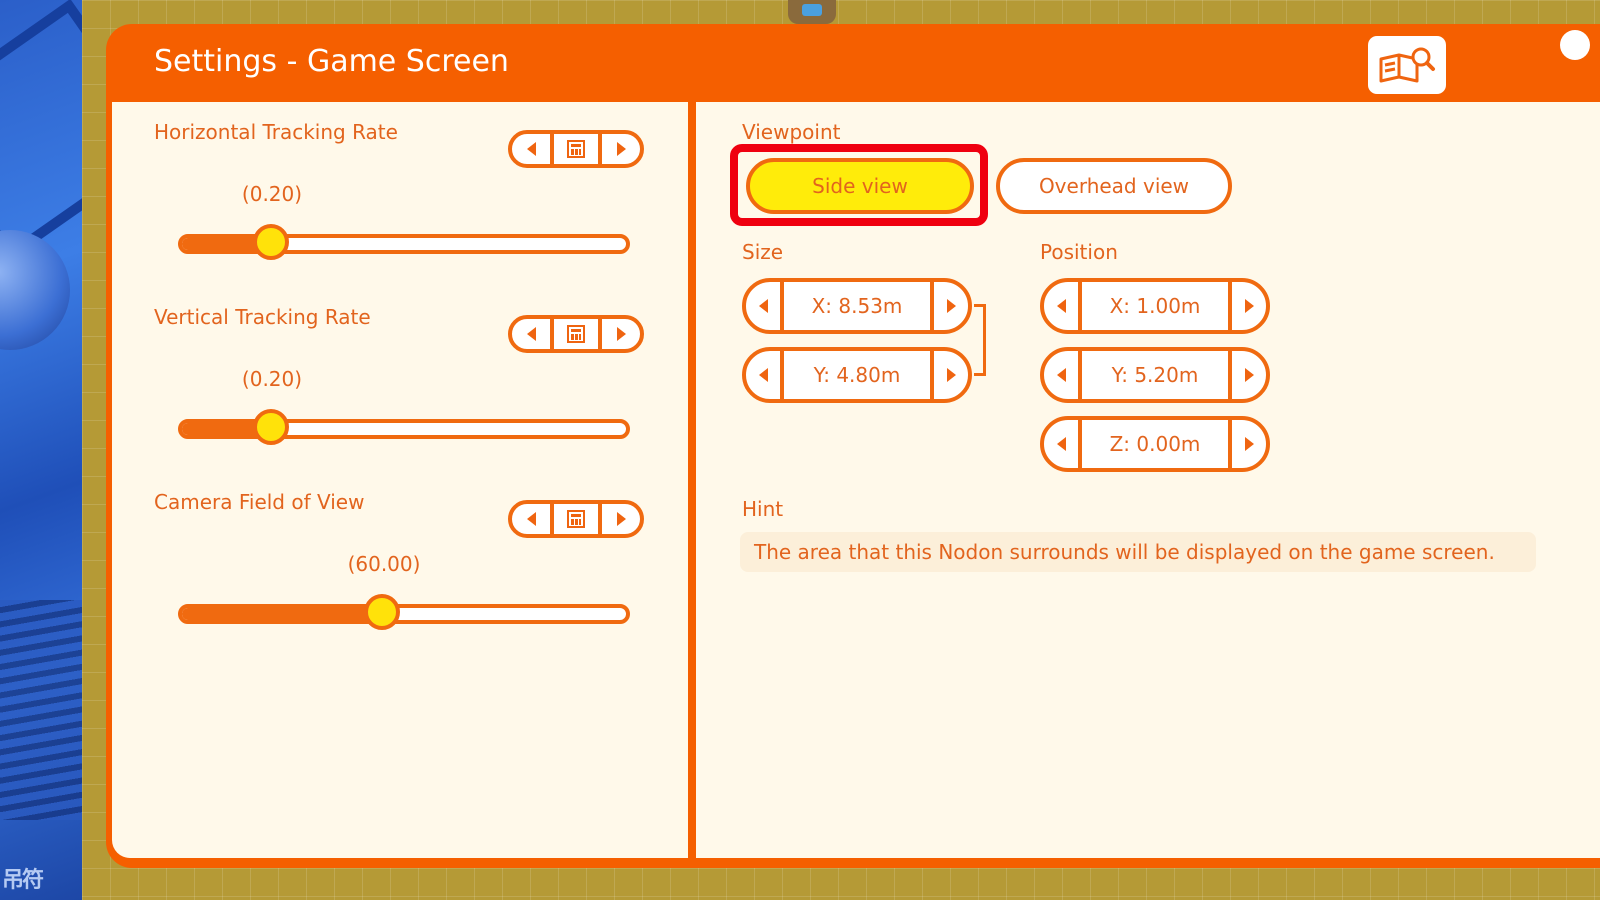  What do you see at coordinates (692, 480) in the screenshot?
I see `pane-divider` at bounding box center [692, 480].